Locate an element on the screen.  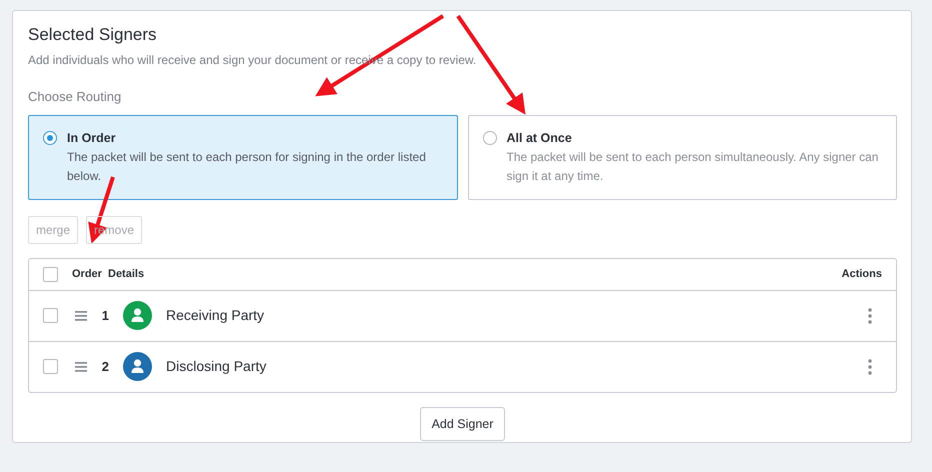
order-number: 1 is located at coordinates (104, 315).